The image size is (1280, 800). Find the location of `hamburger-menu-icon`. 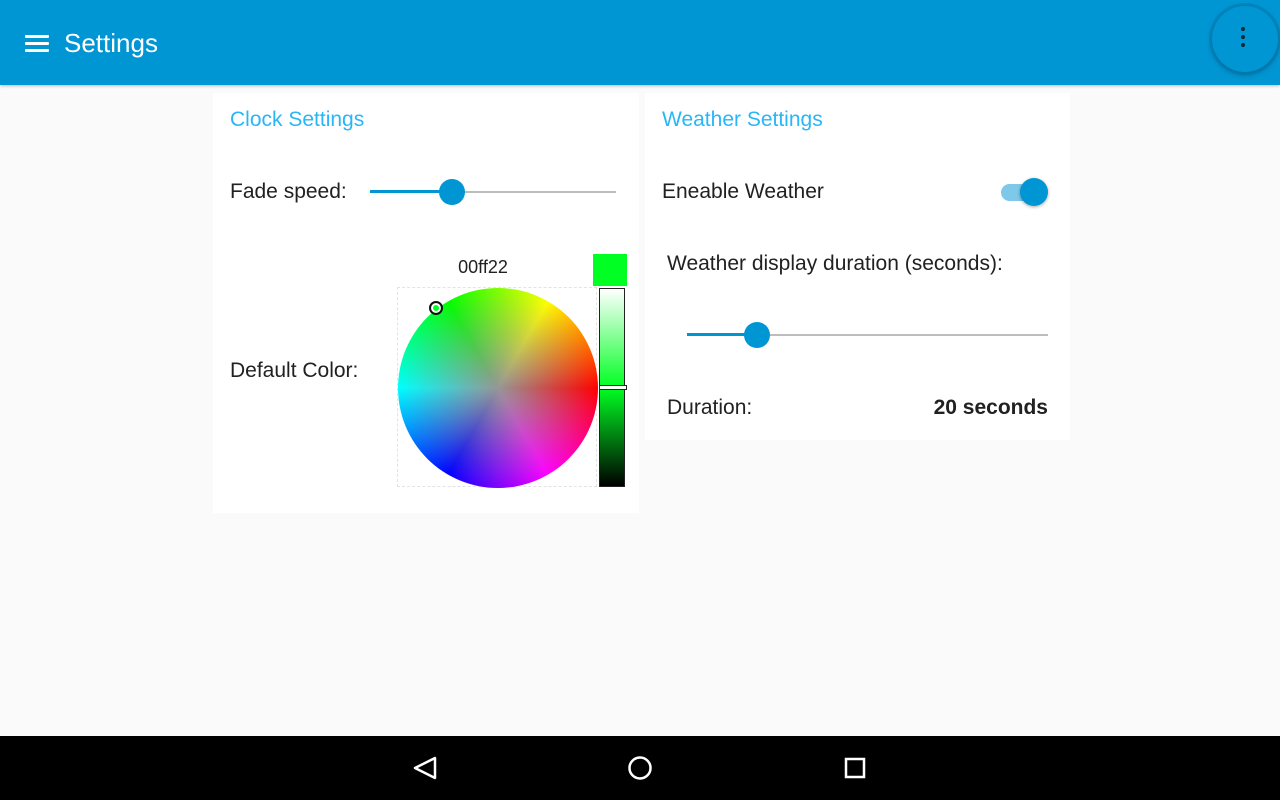

hamburger-menu-icon is located at coordinates (37, 43).